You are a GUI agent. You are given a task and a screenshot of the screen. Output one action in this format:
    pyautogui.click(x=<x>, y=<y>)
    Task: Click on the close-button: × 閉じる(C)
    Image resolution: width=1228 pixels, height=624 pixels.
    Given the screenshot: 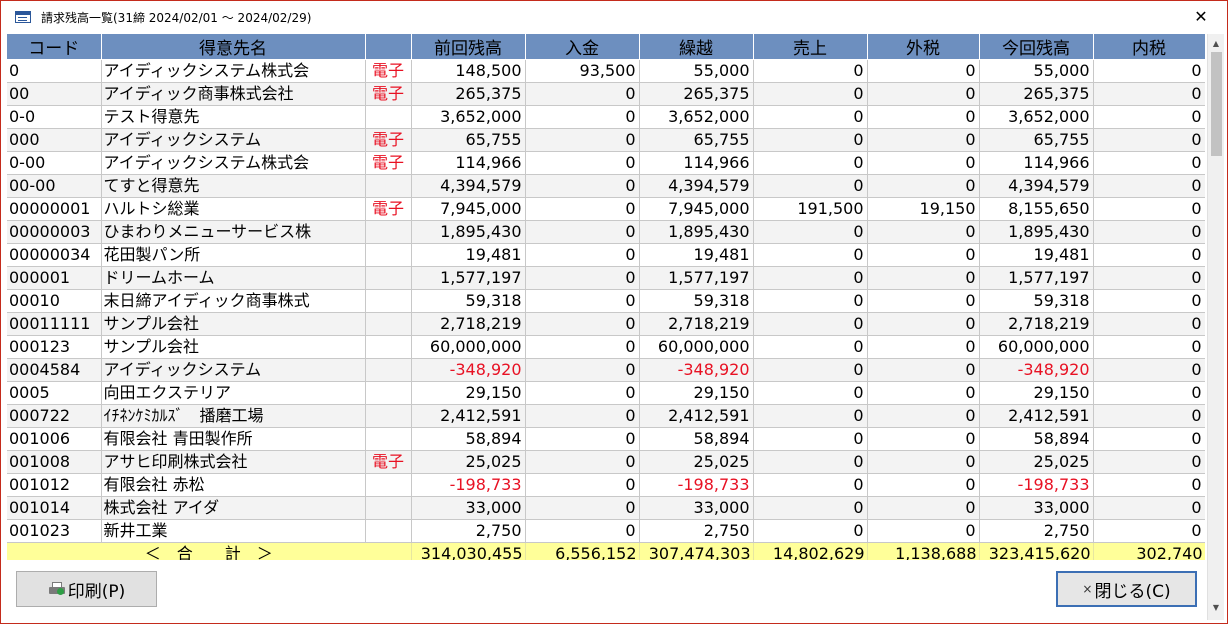 What is the action you would take?
    pyautogui.click(x=1126, y=589)
    